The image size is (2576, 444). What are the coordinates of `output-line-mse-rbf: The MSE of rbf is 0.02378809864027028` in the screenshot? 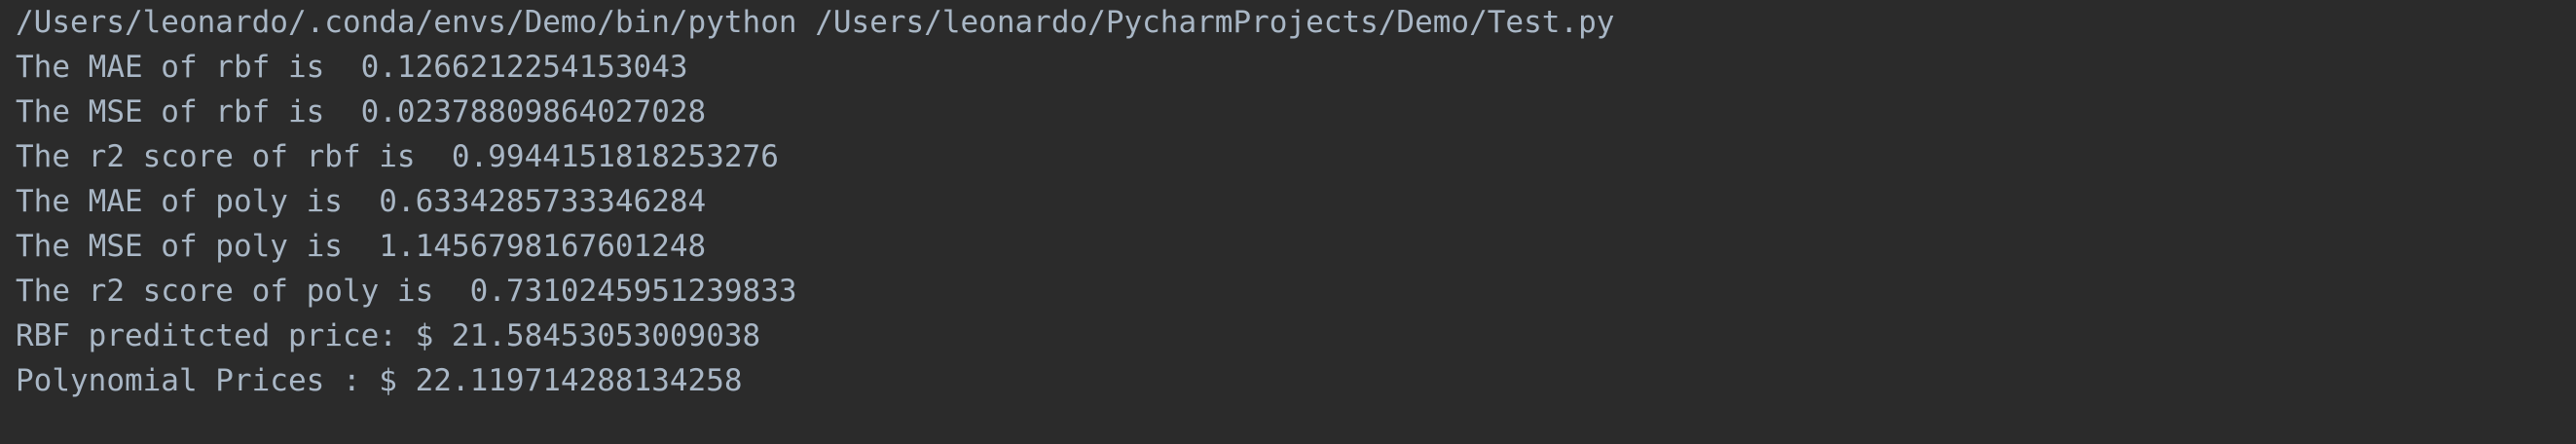 It's located at (361, 112).